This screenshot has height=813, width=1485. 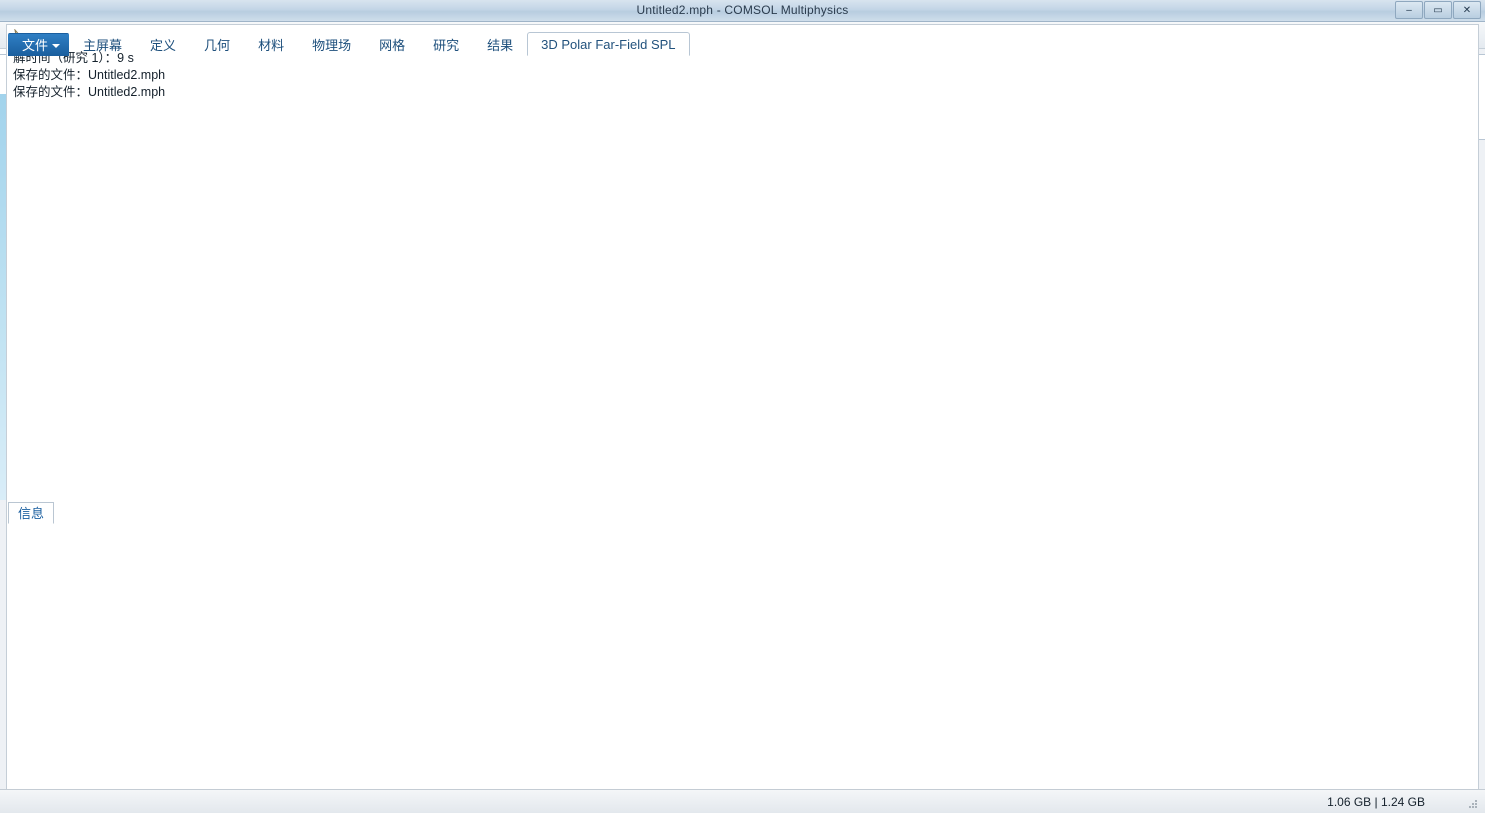 What do you see at coordinates (608, 44) in the screenshot?
I see `ribbon-tab-plotgroup: 3D Polar Far-Field SPL` at bounding box center [608, 44].